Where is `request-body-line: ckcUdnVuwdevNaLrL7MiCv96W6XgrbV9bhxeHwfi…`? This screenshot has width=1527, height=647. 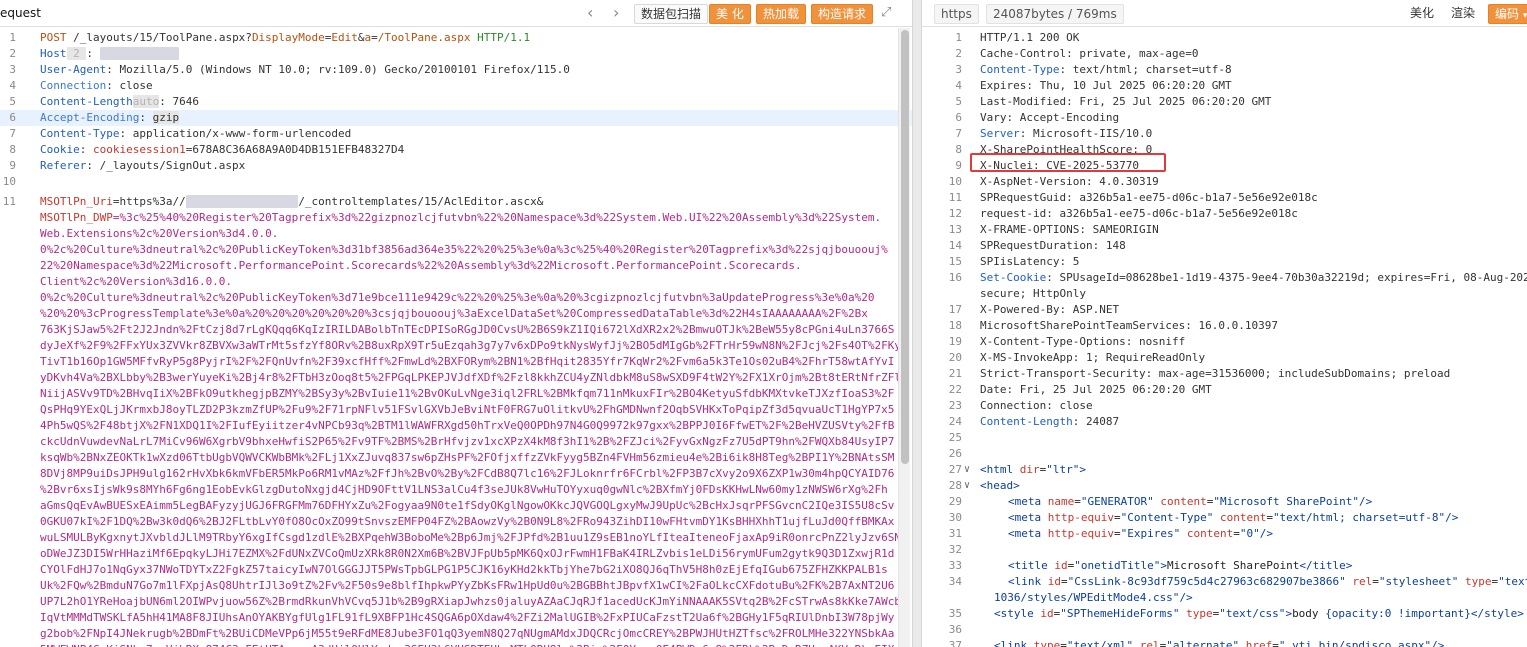
request-body-line: ckcUdnVuwdevNaLrL7MiCv96W6XgrbV9bhxeHwfi… is located at coordinates (456, 442).